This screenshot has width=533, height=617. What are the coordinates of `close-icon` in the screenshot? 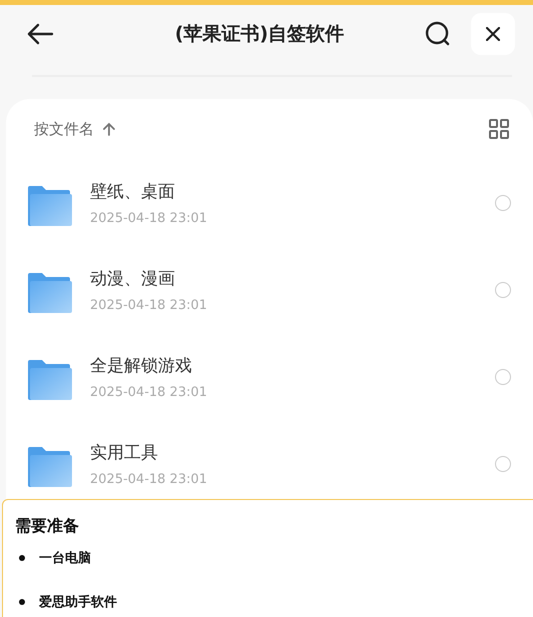 It's located at (493, 34).